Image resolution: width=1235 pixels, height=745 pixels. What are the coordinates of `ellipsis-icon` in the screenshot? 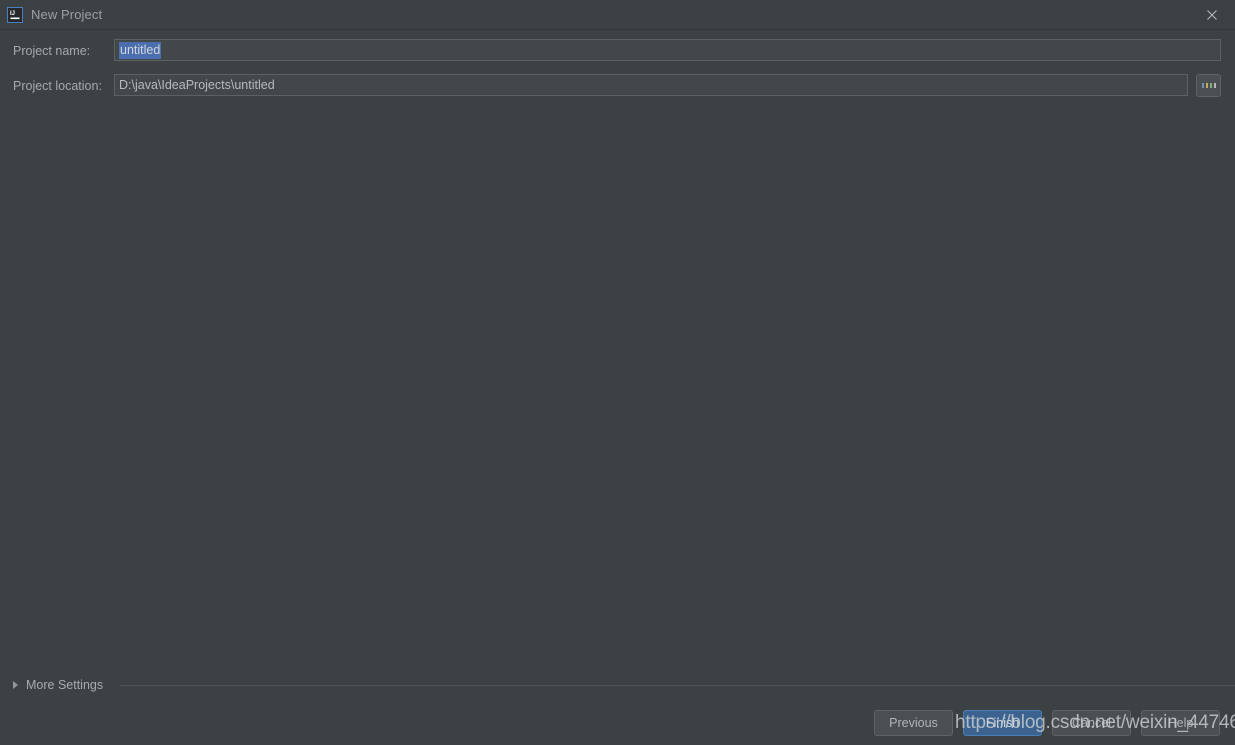 It's located at (1208, 85).